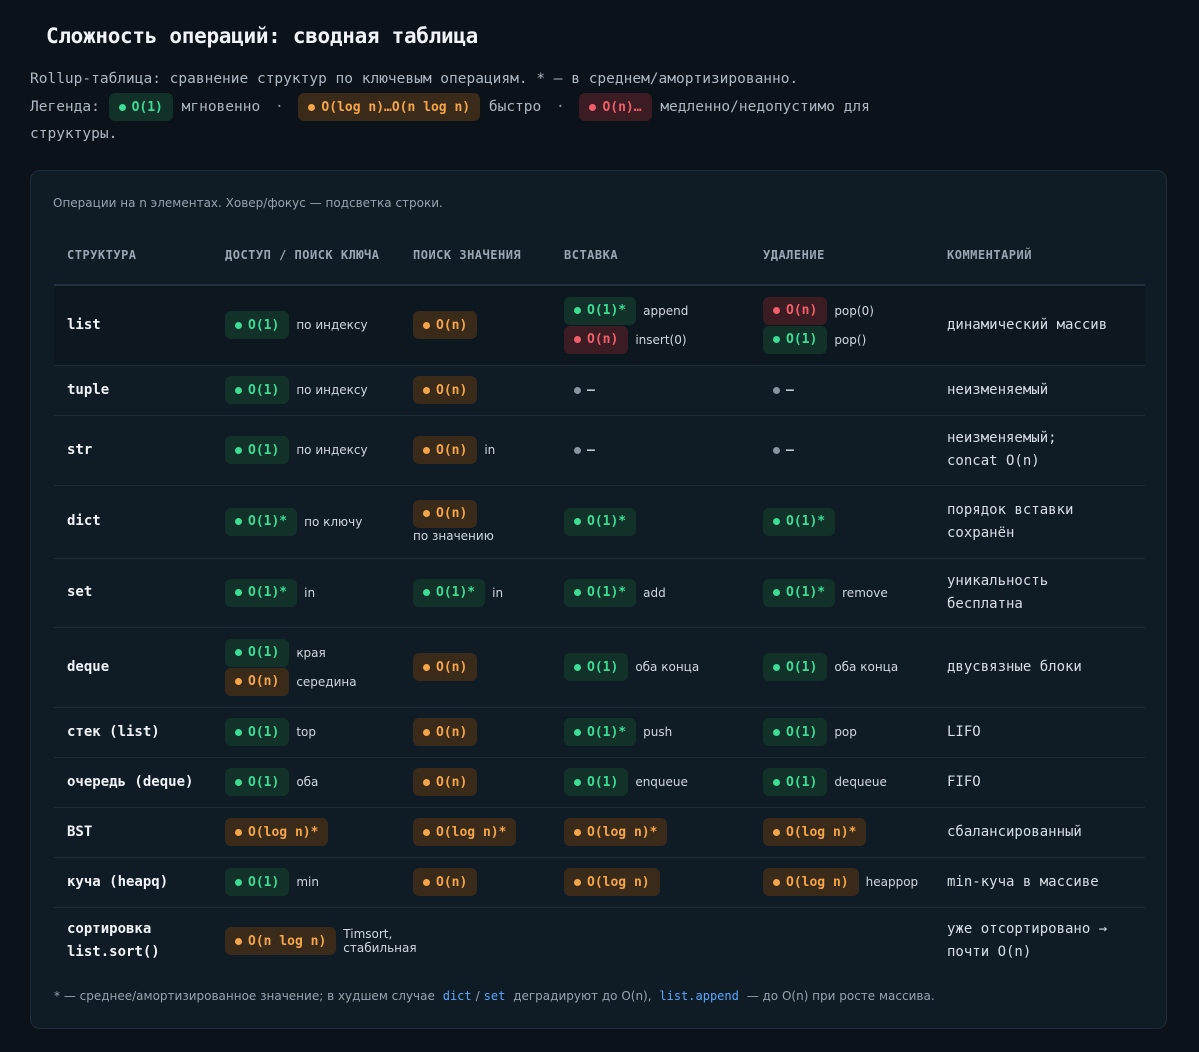 This screenshot has width=1199, height=1052. I want to click on cell-insert: O(1) enqueue, so click(650, 782).